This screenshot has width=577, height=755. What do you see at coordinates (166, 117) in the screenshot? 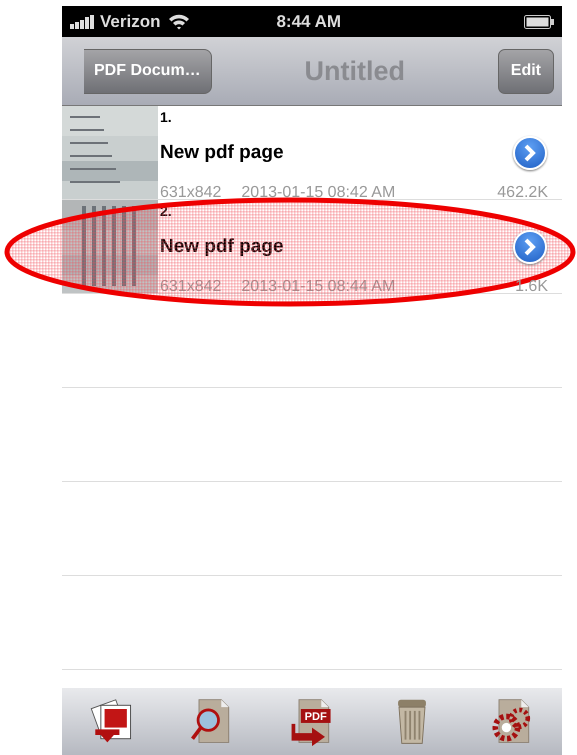
I see `page-number: 1.` at bounding box center [166, 117].